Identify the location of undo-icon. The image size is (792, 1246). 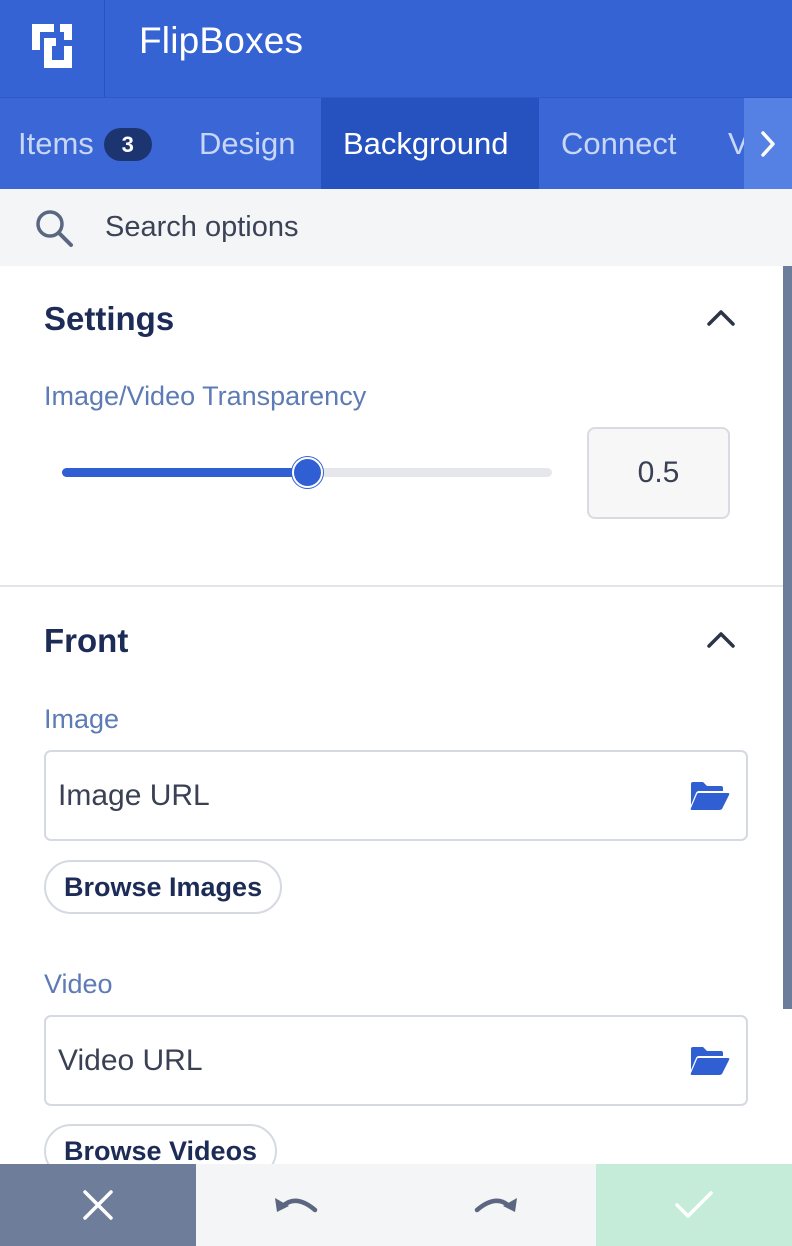
(296, 1205).